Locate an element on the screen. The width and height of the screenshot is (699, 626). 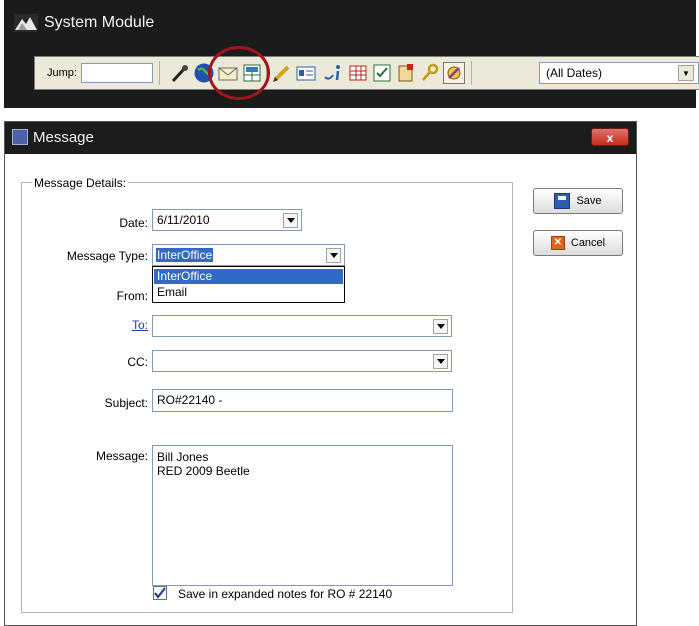
message-textarea: Bill Jones RED 2009 Beetle is located at coordinates (302, 515).